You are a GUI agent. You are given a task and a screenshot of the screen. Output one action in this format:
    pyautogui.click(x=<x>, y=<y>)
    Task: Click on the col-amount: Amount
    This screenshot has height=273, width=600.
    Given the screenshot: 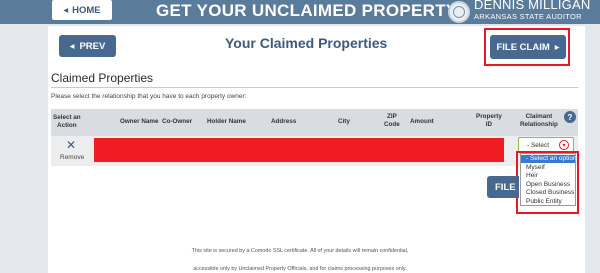 What is the action you would take?
    pyautogui.click(x=422, y=121)
    